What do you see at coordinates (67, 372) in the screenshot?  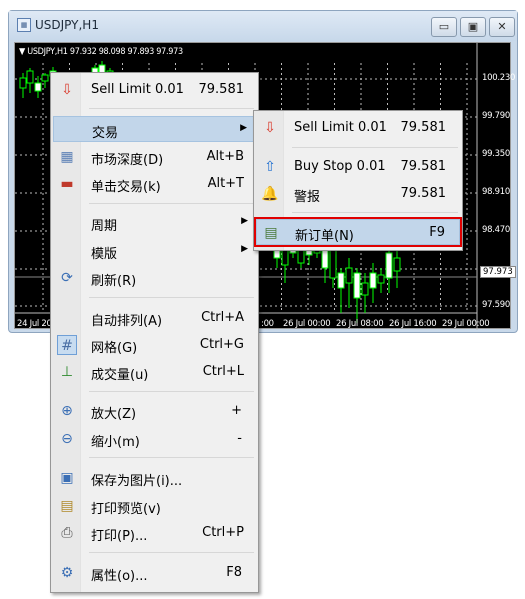 I see `volume-icon: ⊥` at bounding box center [67, 372].